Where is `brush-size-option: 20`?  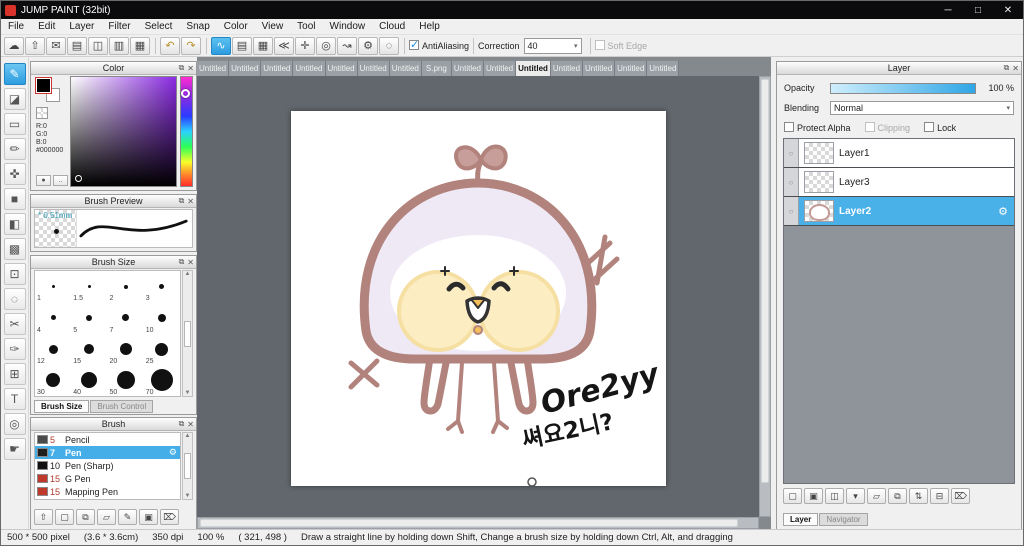 brush-size-option: 20 is located at coordinates (126, 349).